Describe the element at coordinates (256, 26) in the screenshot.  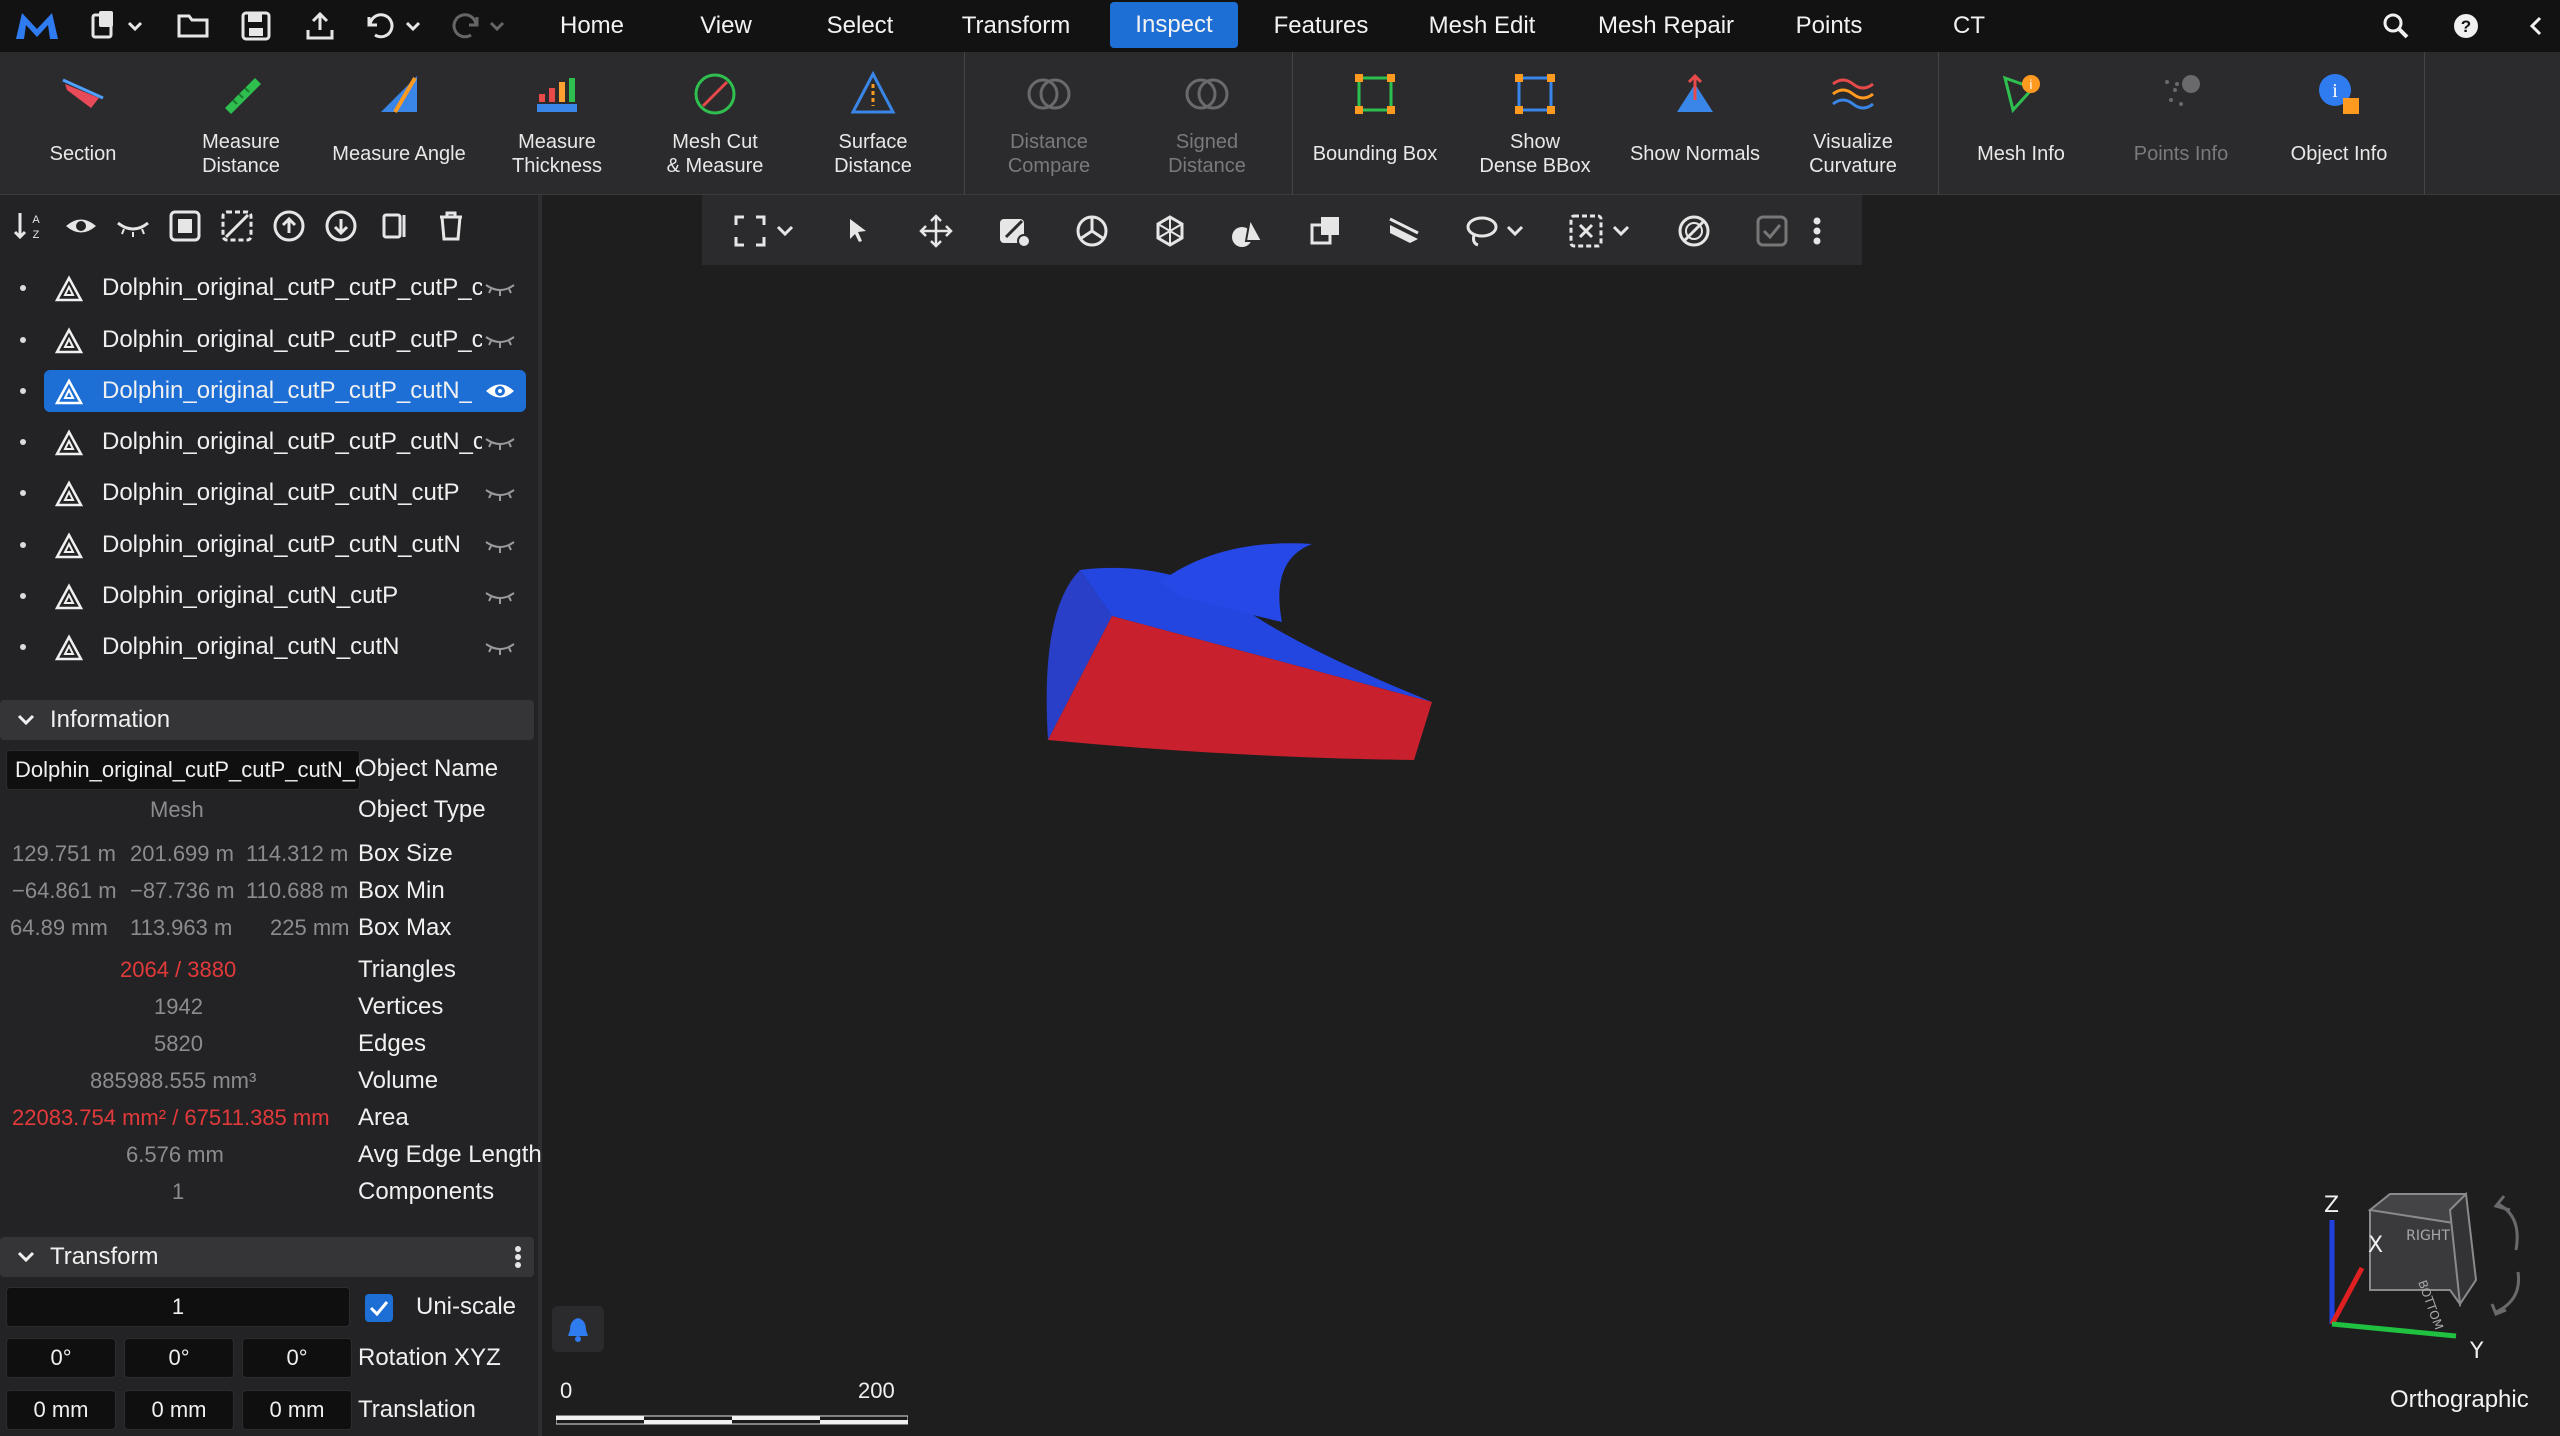
I see `save-icon` at that location.